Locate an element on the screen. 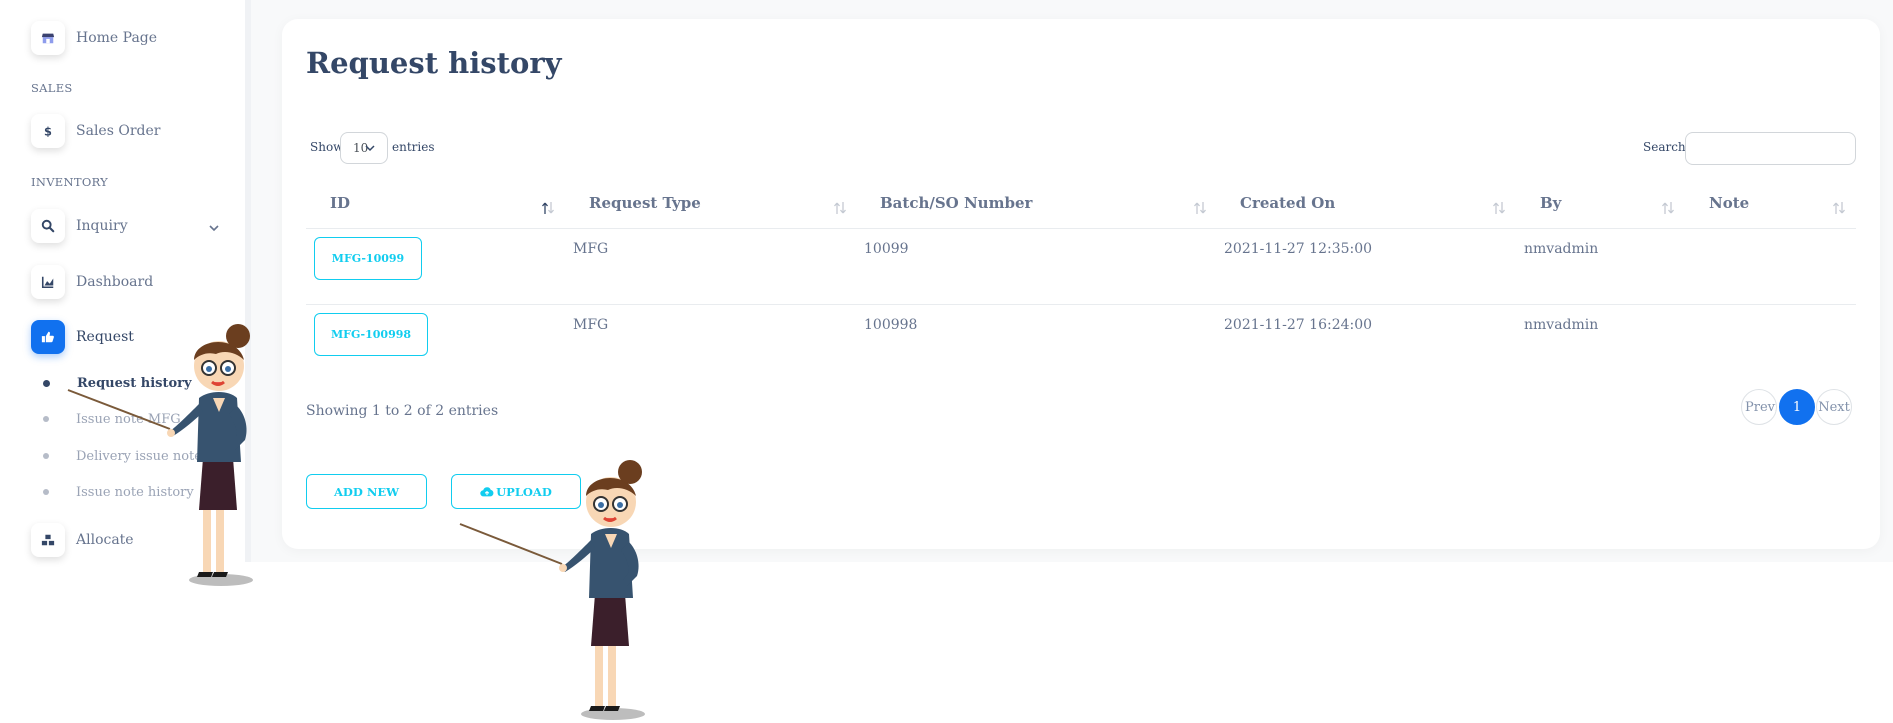 The width and height of the screenshot is (1893, 723). cell-created-on: 2021-11-27 16:24:00 is located at coordinates (1298, 325).